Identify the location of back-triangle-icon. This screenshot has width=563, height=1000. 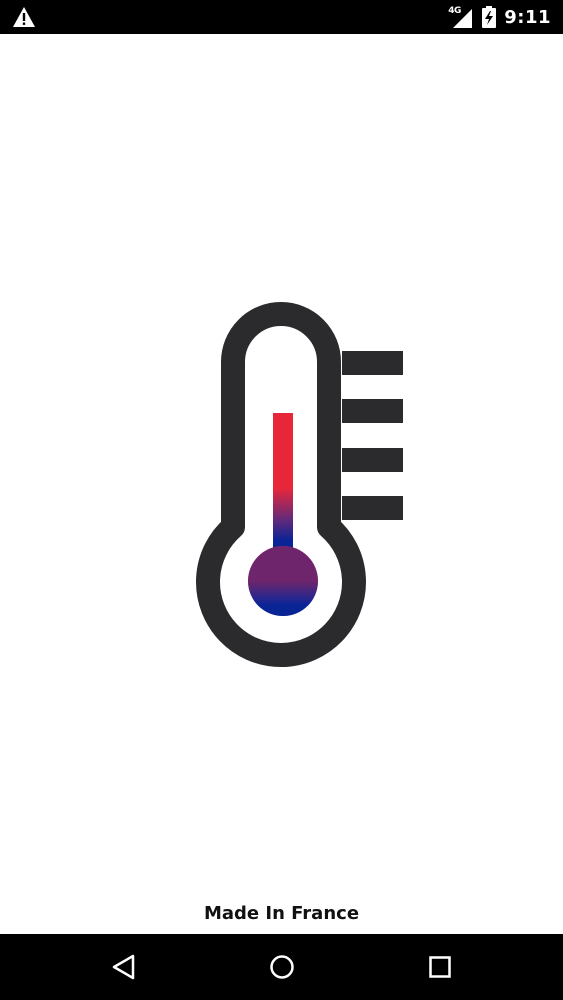
(123, 967).